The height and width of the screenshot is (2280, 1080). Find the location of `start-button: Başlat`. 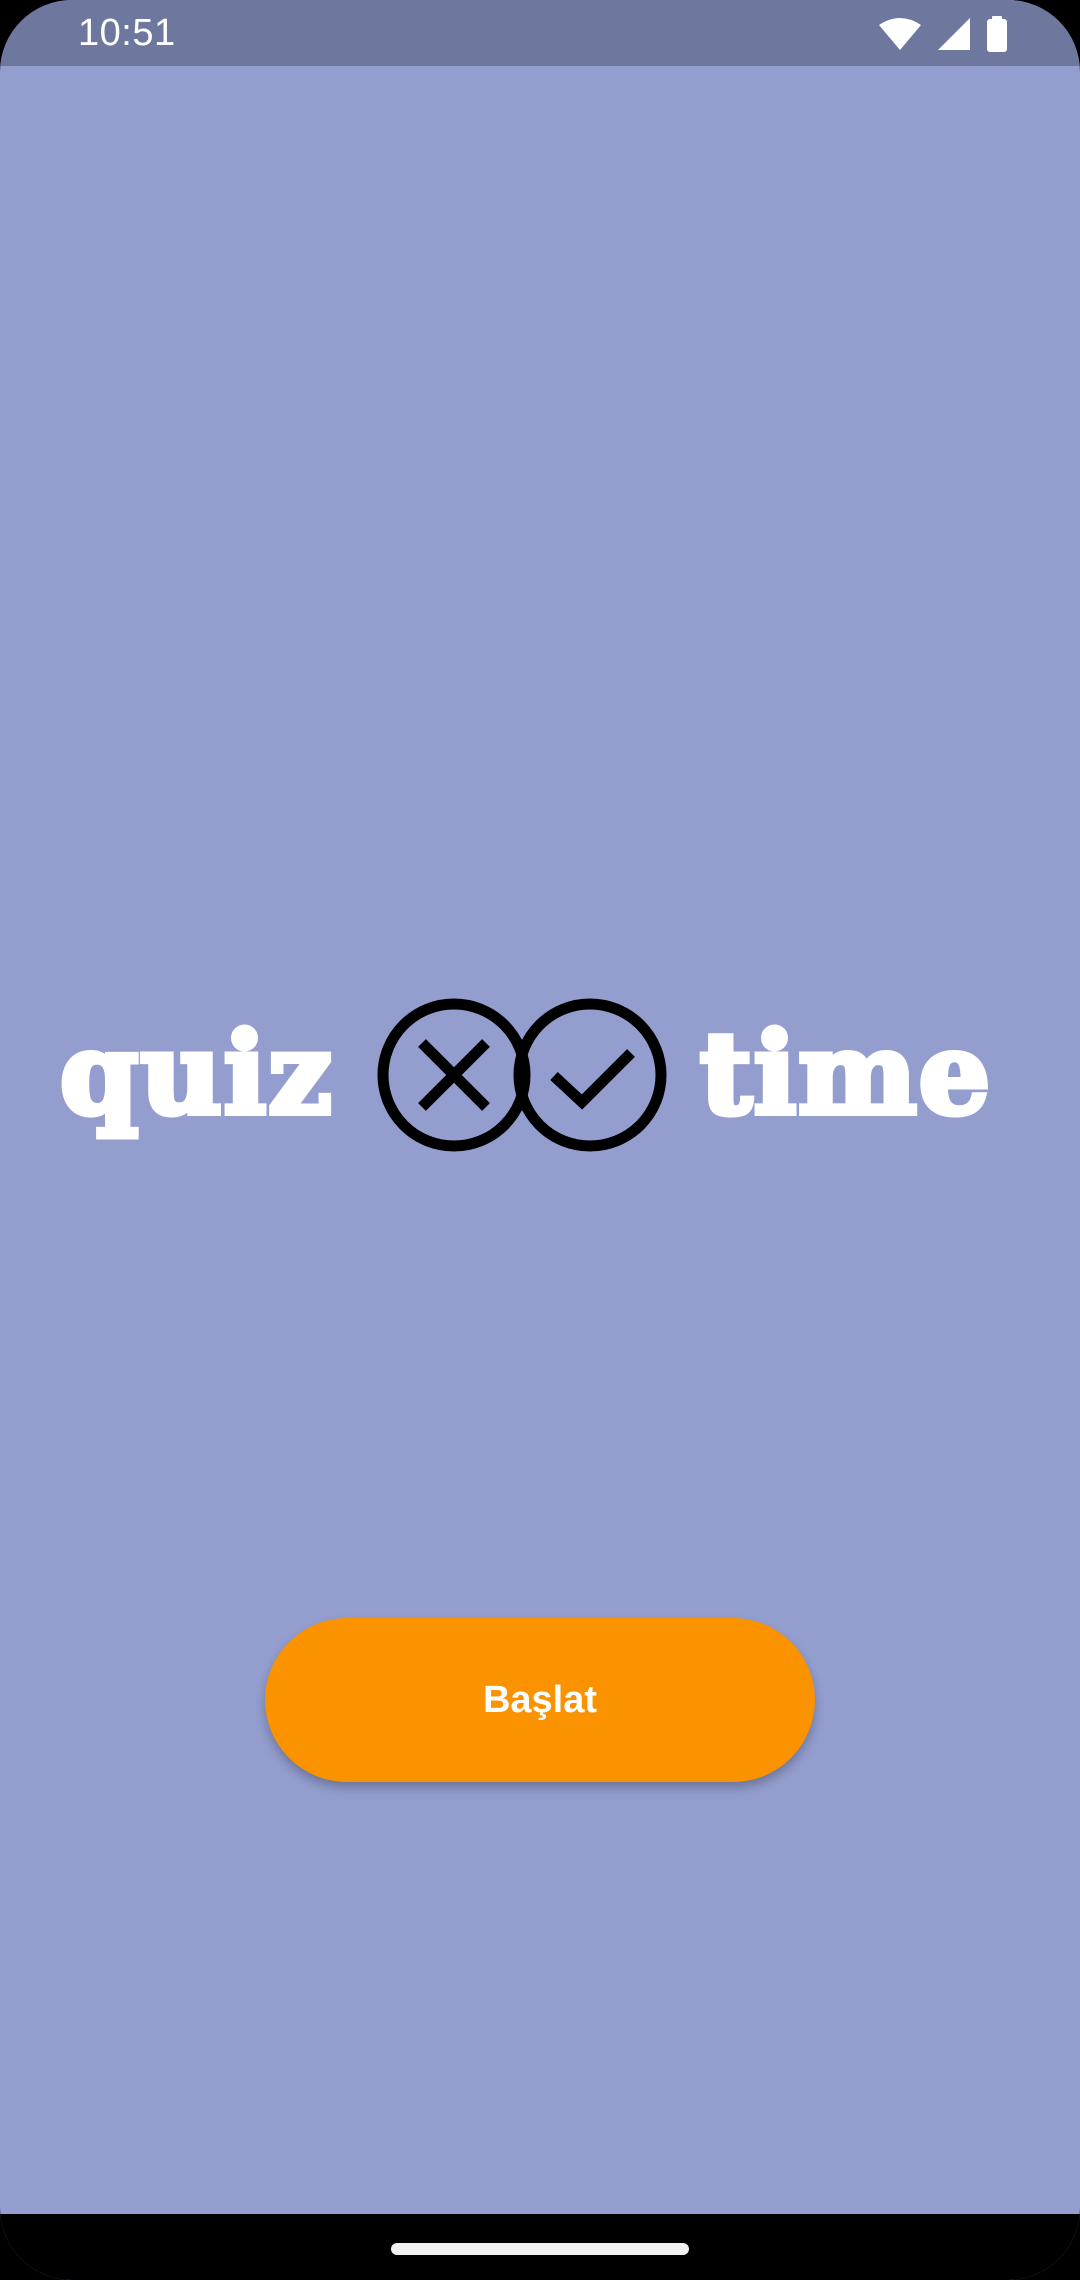

start-button: Başlat is located at coordinates (540, 1700).